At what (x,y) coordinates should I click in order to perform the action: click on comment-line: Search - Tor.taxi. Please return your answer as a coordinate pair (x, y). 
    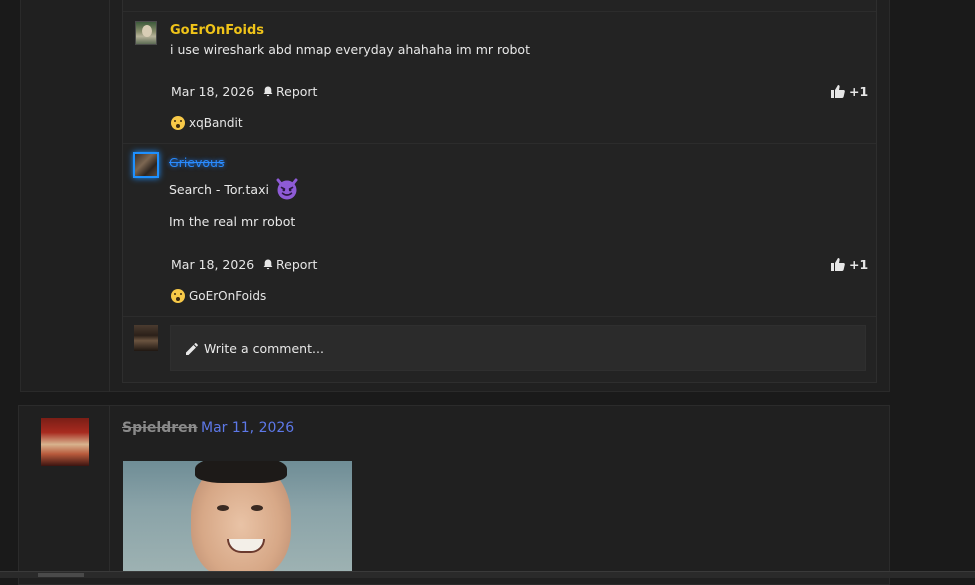
    Looking at the image, I should click on (219, 189).